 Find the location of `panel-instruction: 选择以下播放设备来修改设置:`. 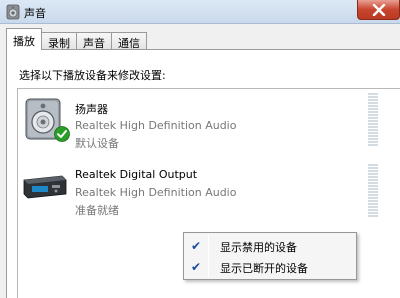

panel-instruction: 选择以下播放设备来修改设置: is located at coordinates (92, 75).